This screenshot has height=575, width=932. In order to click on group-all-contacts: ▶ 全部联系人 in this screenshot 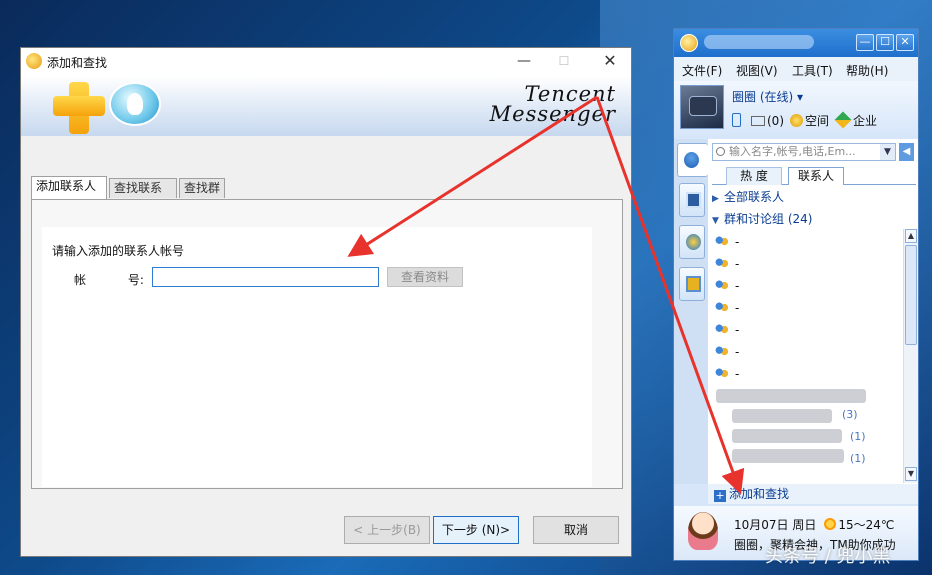, I will do `click(812, 197)`.